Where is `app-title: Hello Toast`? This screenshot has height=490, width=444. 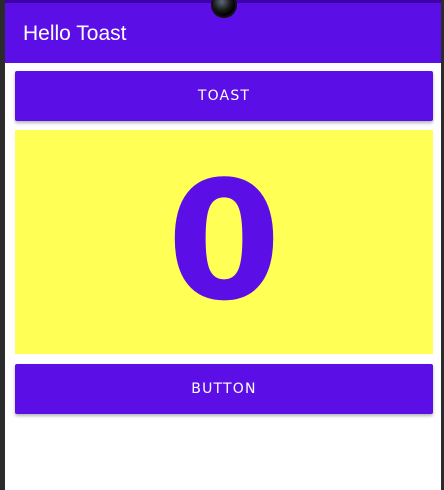
app-title: Hello Toast is located at coordinates (75, 33).